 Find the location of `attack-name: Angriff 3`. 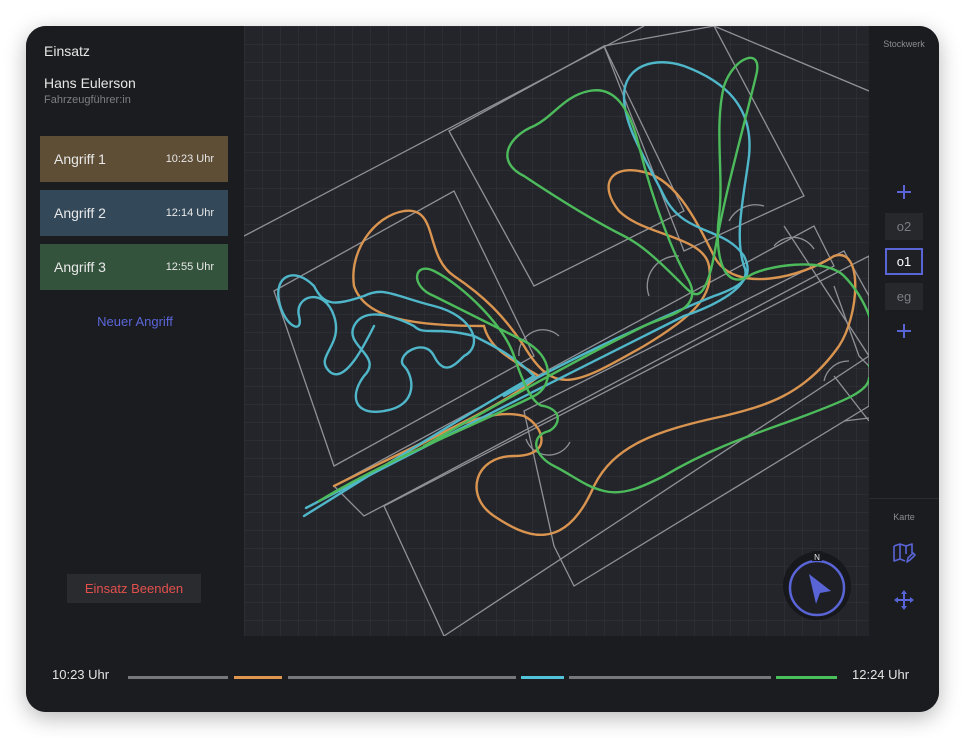

attack-name: Angriff 3 is located at coordinates (80, 267).